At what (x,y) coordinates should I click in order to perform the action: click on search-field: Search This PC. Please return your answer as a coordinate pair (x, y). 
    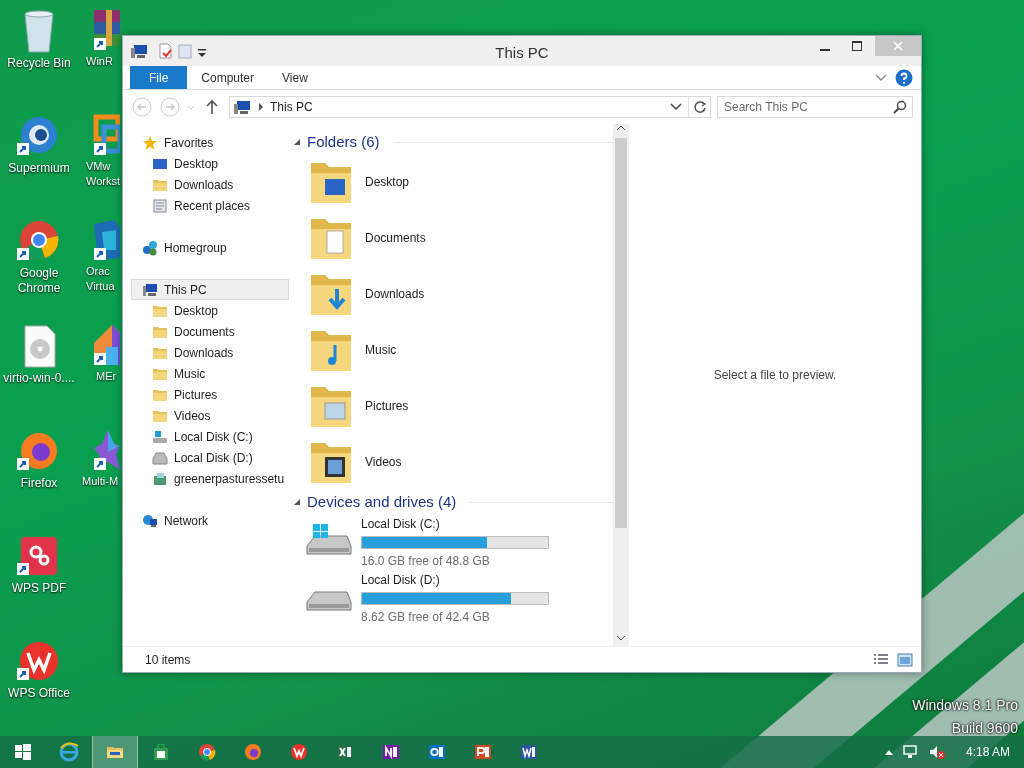
    Looking at the image, I should click on (815, 107).